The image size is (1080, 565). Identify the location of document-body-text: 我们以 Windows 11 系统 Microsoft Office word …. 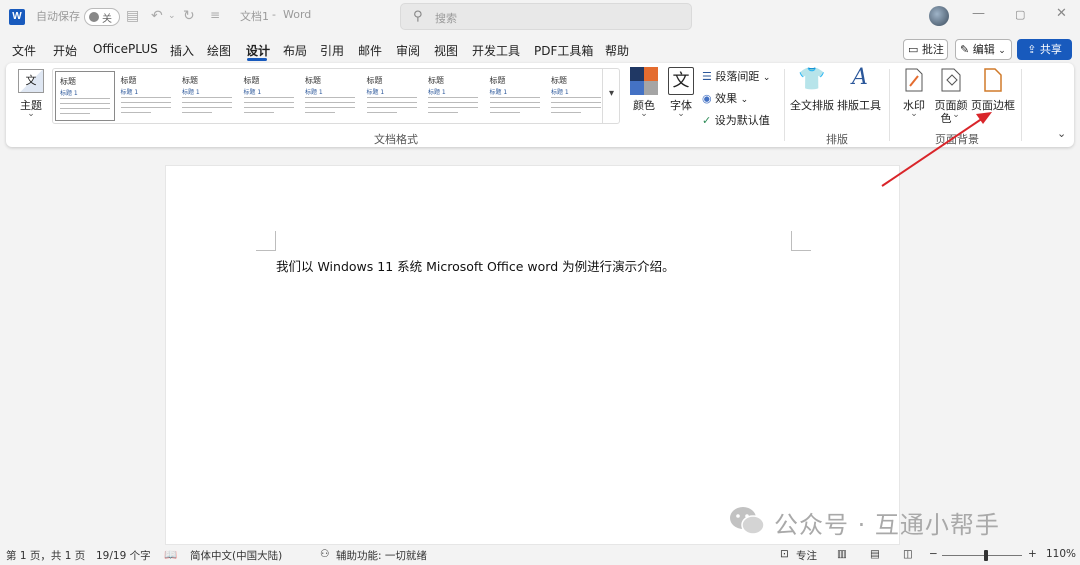
(475, 265).